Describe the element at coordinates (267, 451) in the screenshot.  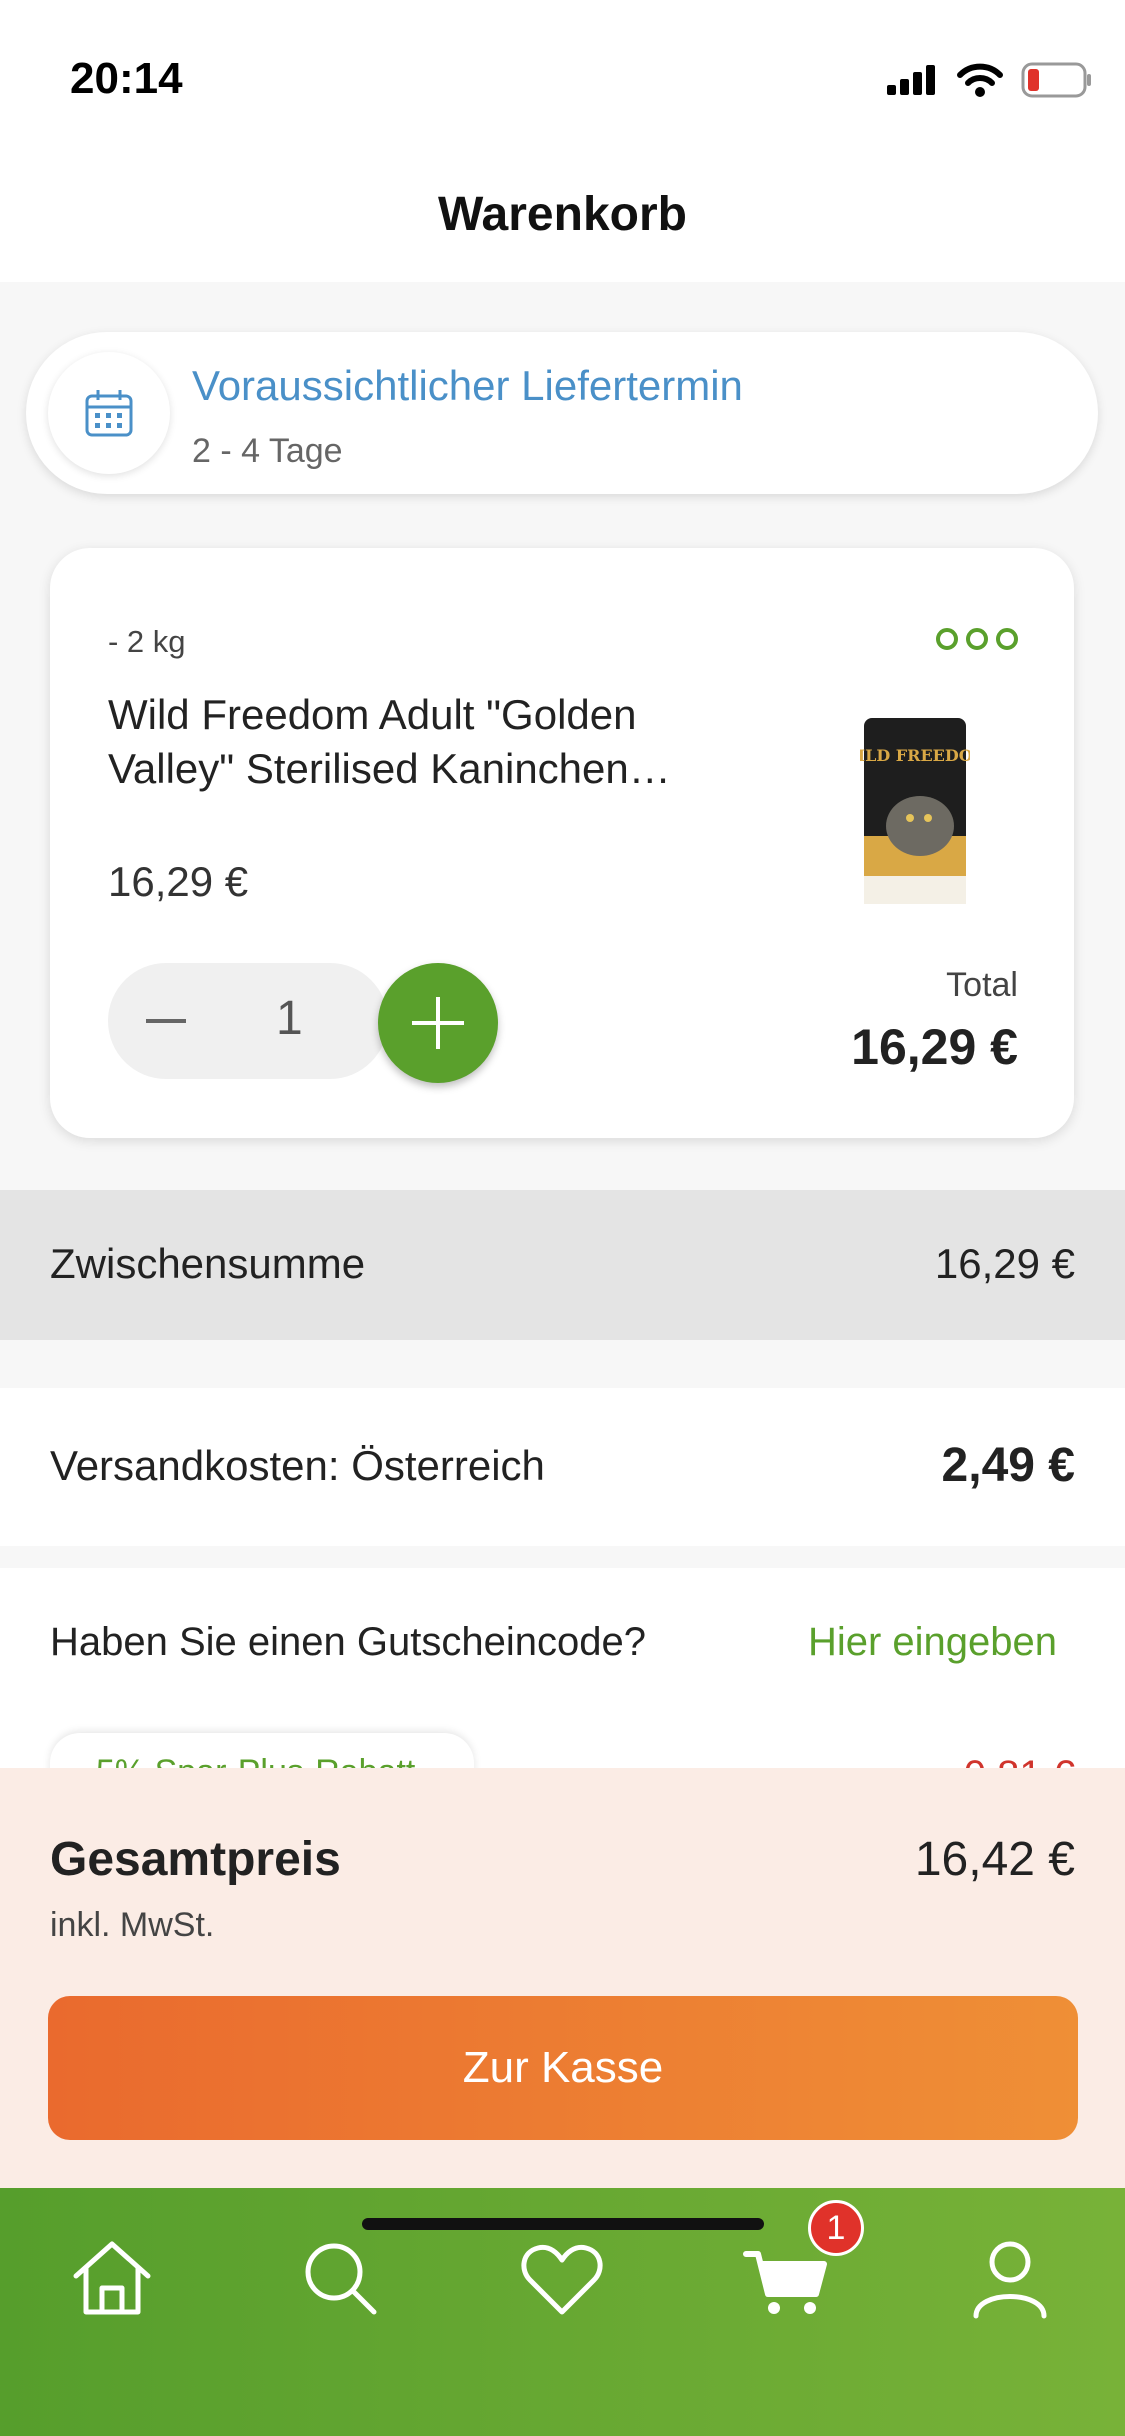
I see `delivery-duration: 2 - 4 Tage` at that location.